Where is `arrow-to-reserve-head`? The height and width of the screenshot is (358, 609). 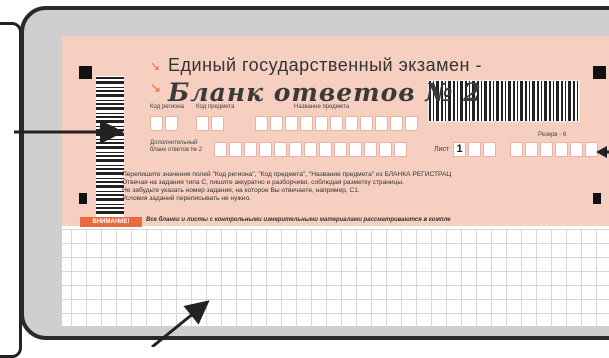 arrow-to-reserve-head is located at coordinates (601, 152).